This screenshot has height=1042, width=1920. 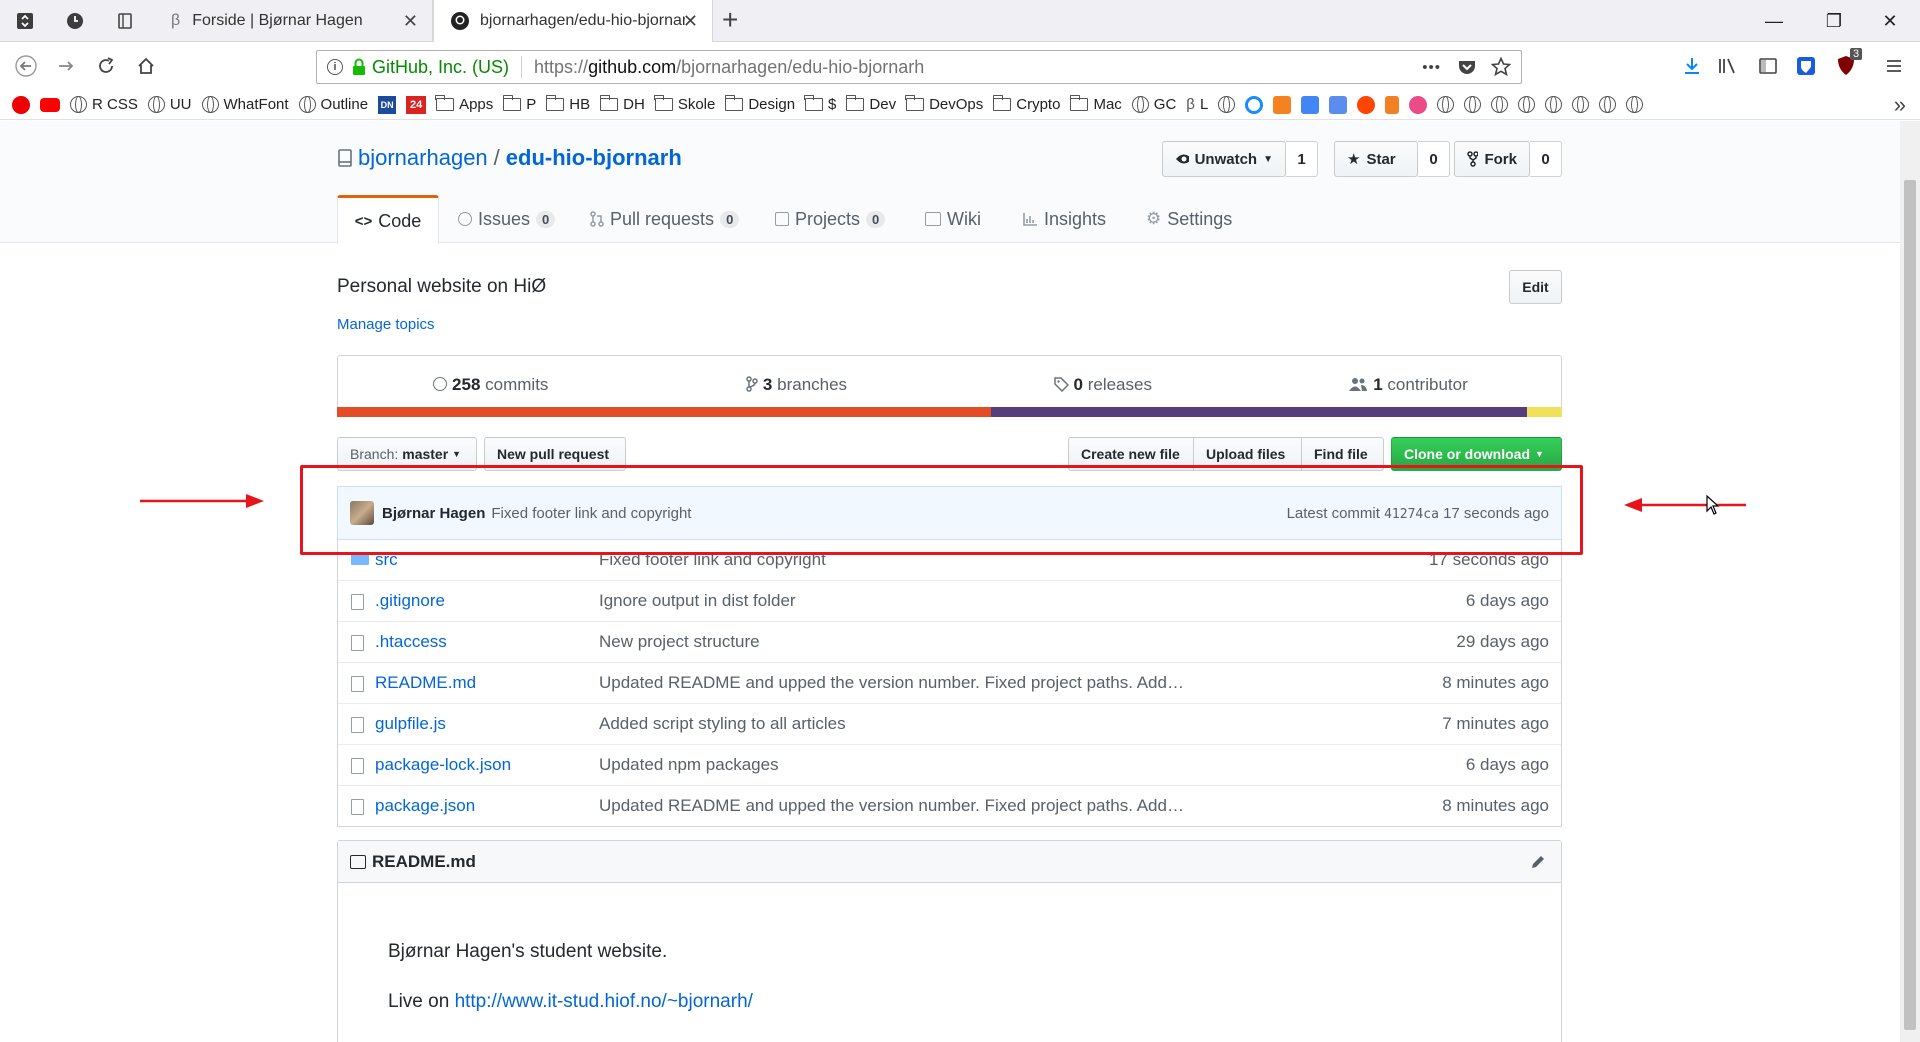 What do you see at coordinates (104, 104) in the screenshot?
I see `bookmark-r-css: R CSS` at bounding box center [104, 104].